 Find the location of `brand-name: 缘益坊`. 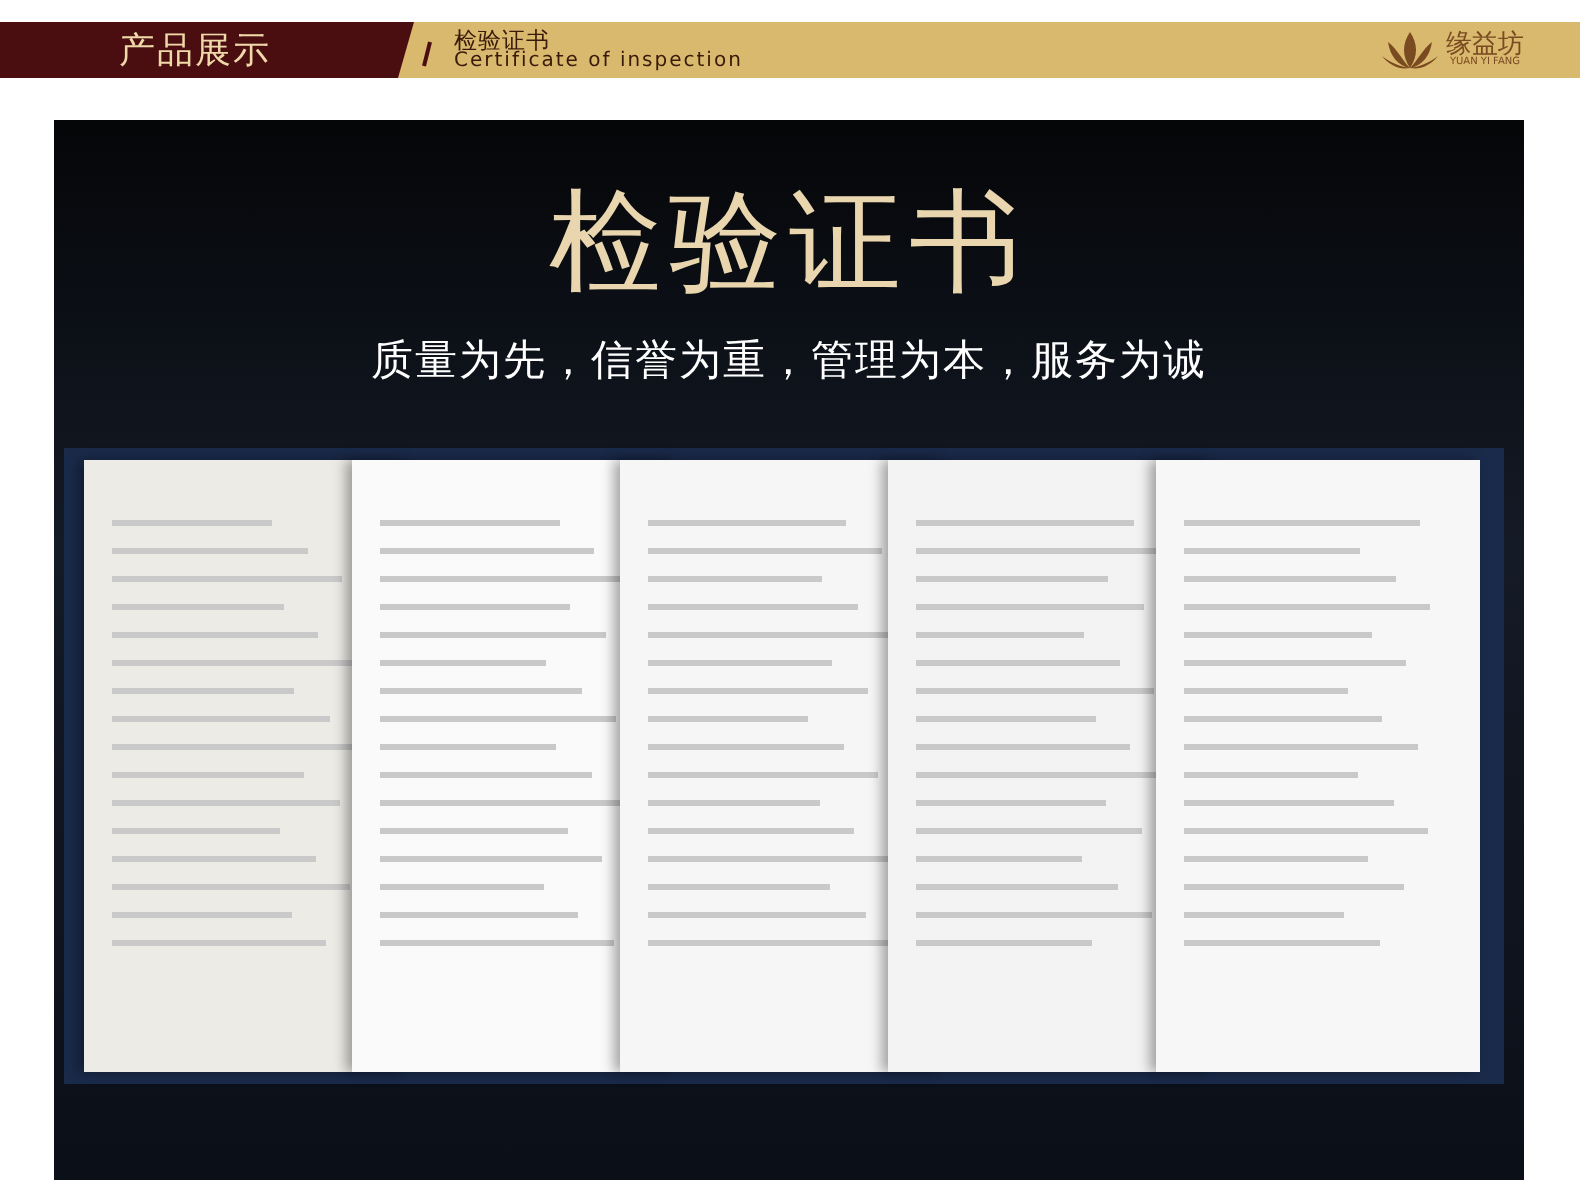

brand-name: 缘益坊 is located at coordinates (1485, 45).